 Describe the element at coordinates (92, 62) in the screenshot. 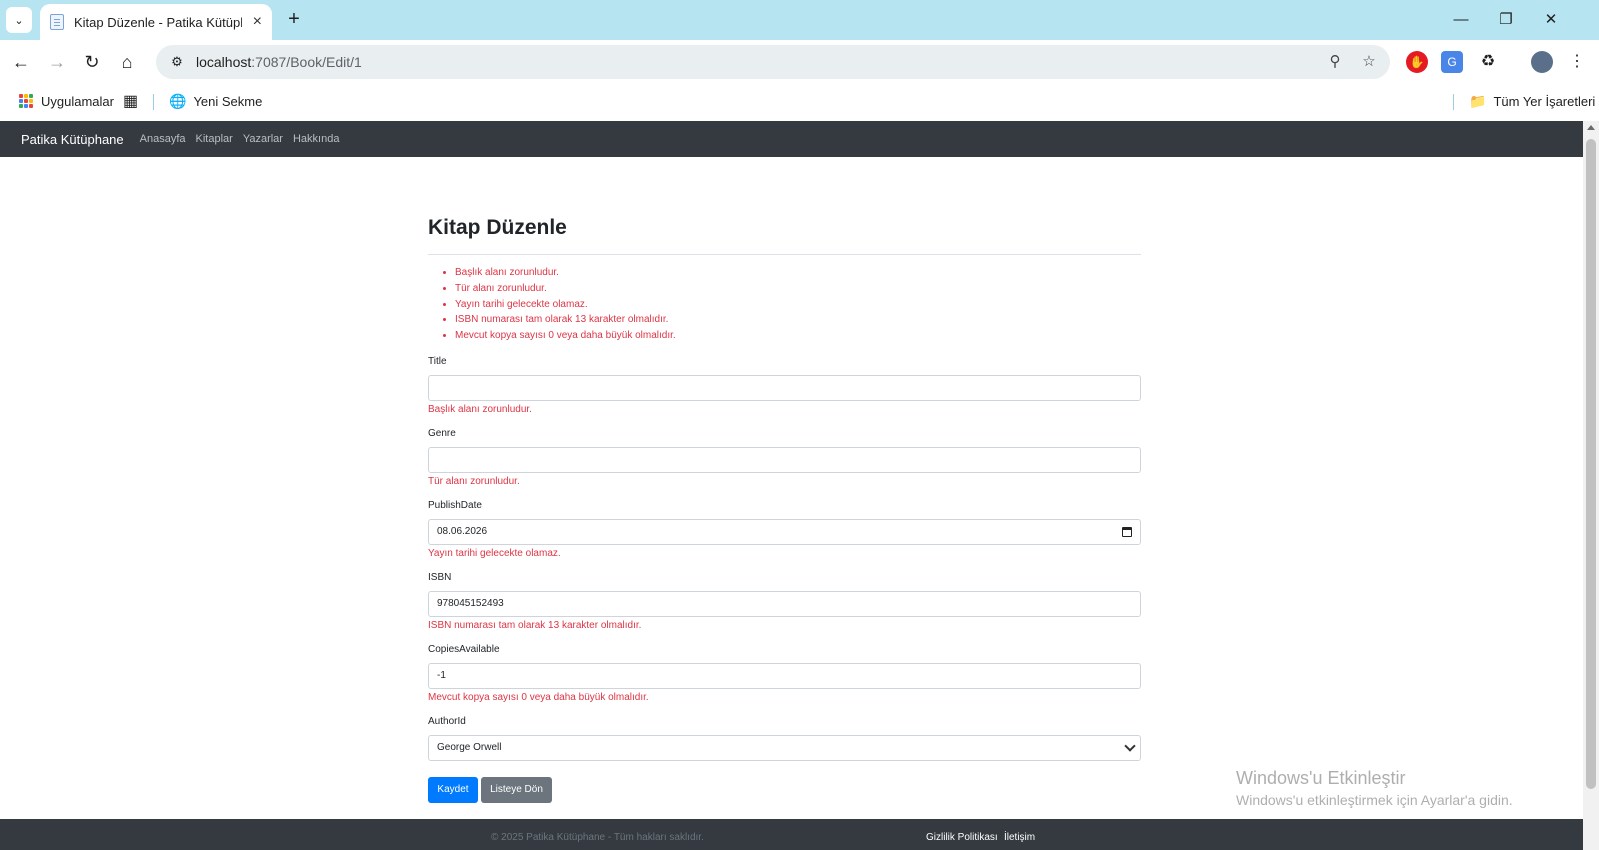

I see `reload-icon: ↻` at that location.